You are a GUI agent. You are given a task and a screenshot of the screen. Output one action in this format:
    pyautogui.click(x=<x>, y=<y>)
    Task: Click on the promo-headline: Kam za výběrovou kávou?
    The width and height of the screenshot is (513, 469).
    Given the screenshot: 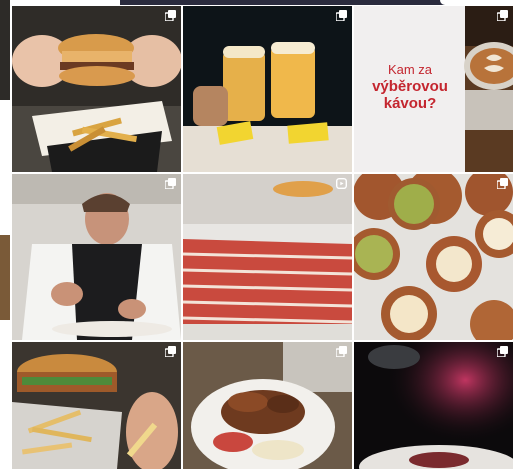 What is the action you would take?
    pyautogui.click(x=410, y=87)
    